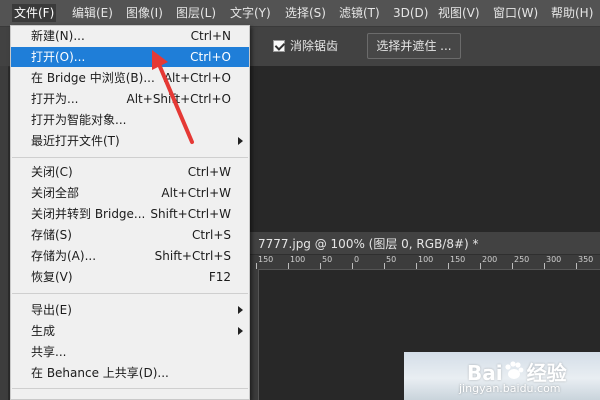 The width and height of the screenshot is (600, 400). I want to click on menu-item-shortcut: F12, so click(219, 277).